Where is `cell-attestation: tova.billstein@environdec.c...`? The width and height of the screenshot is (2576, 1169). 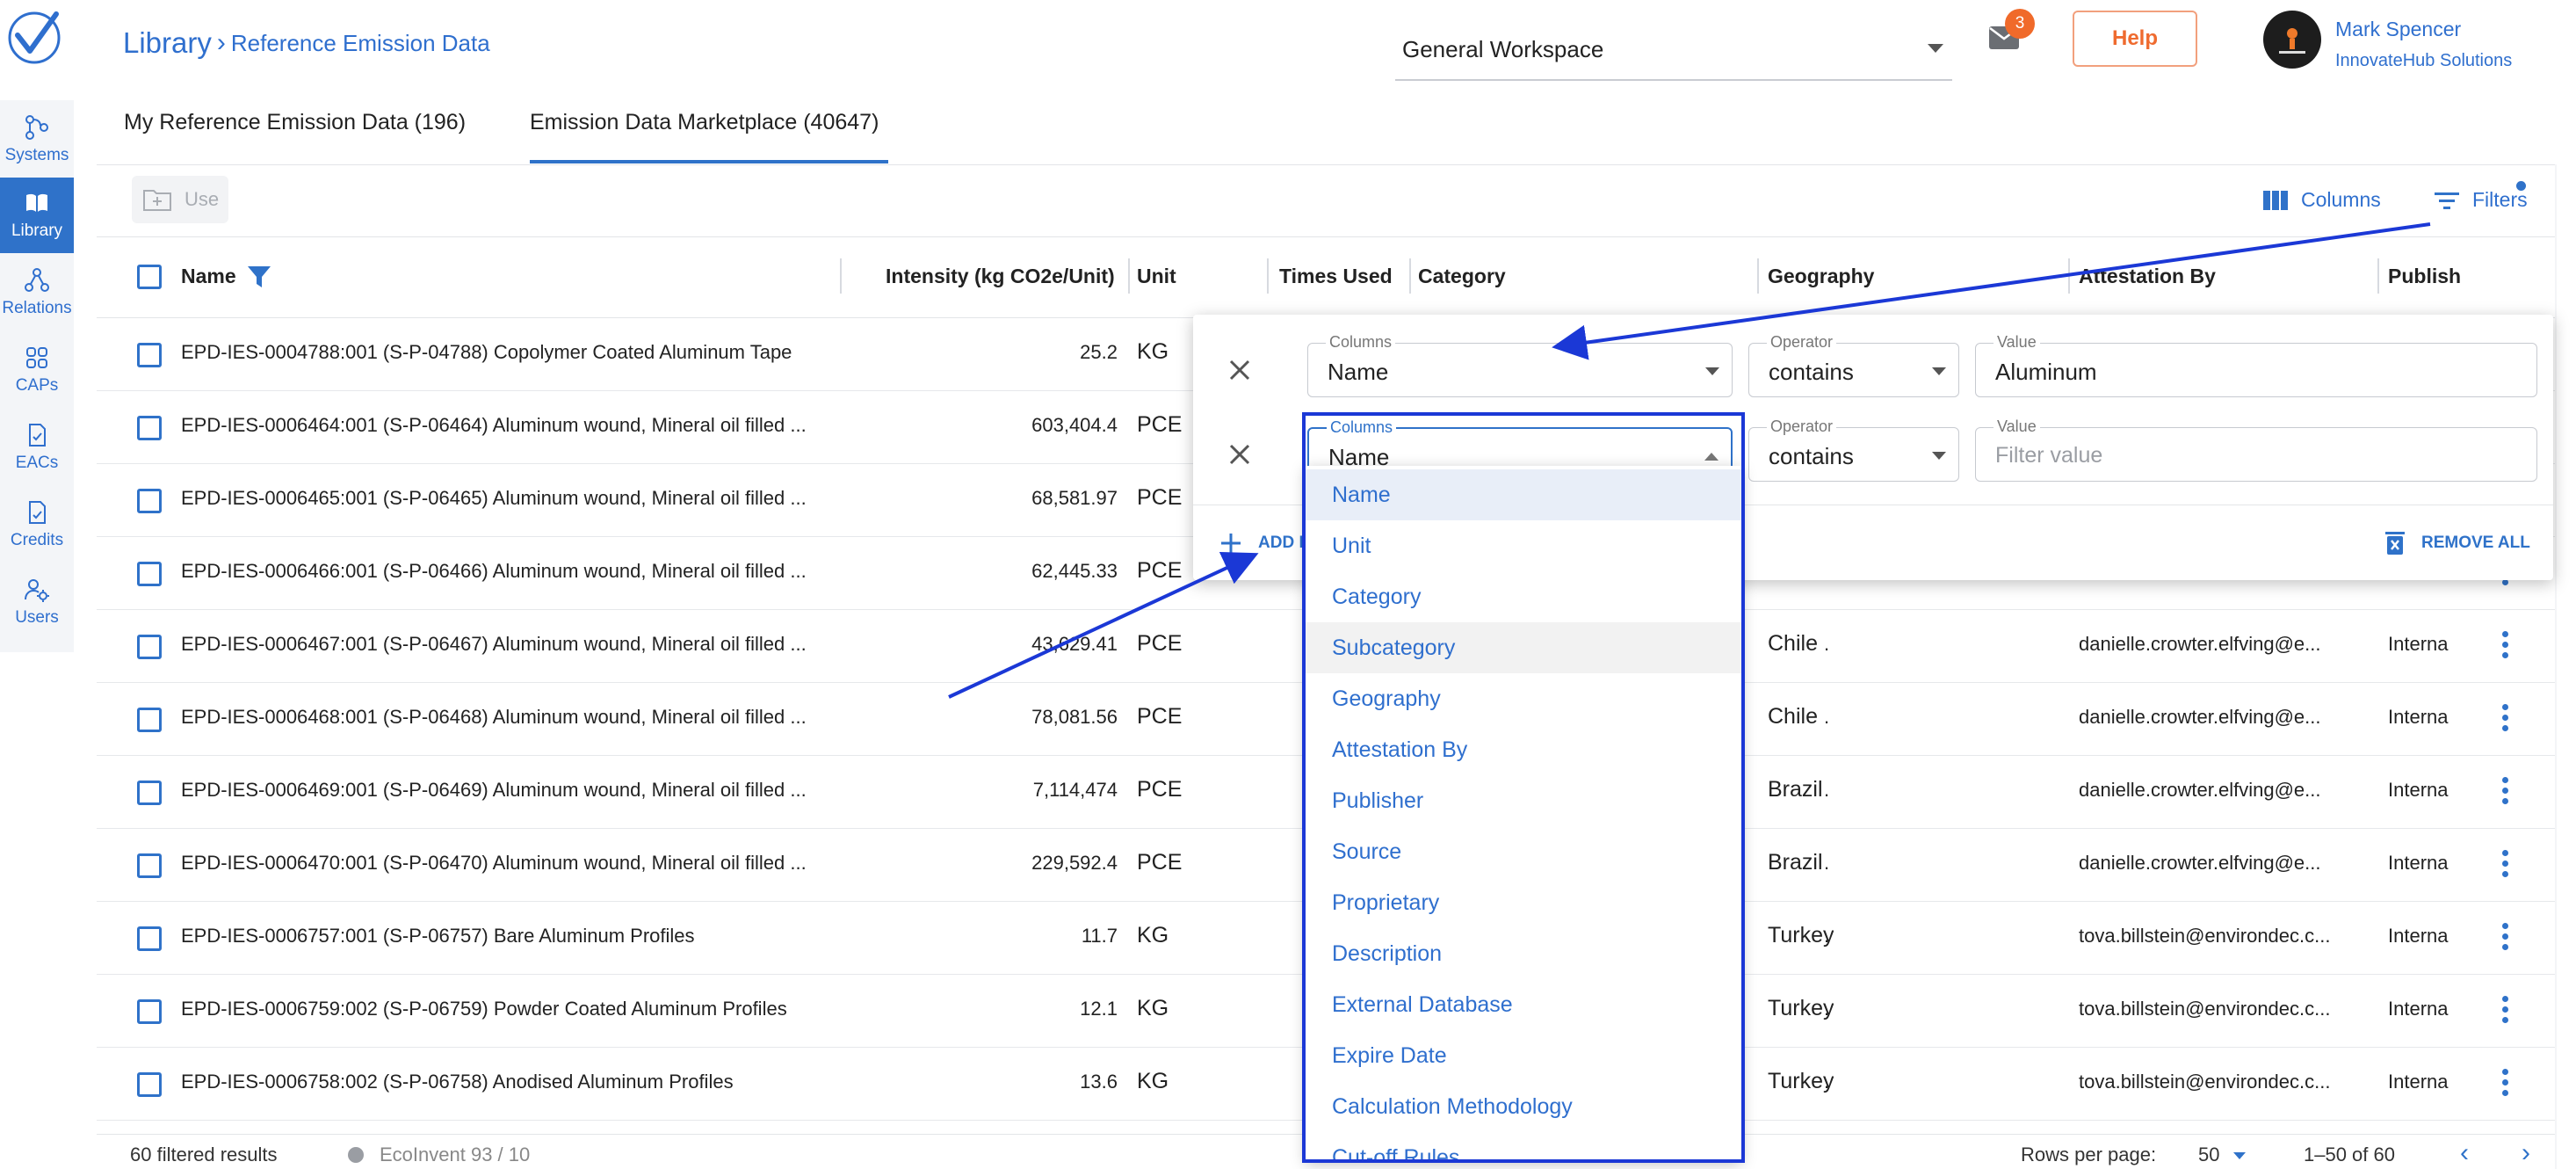
cell-attestation: tova.billstein@environdec.c... is located at coordinates (2205, 936).